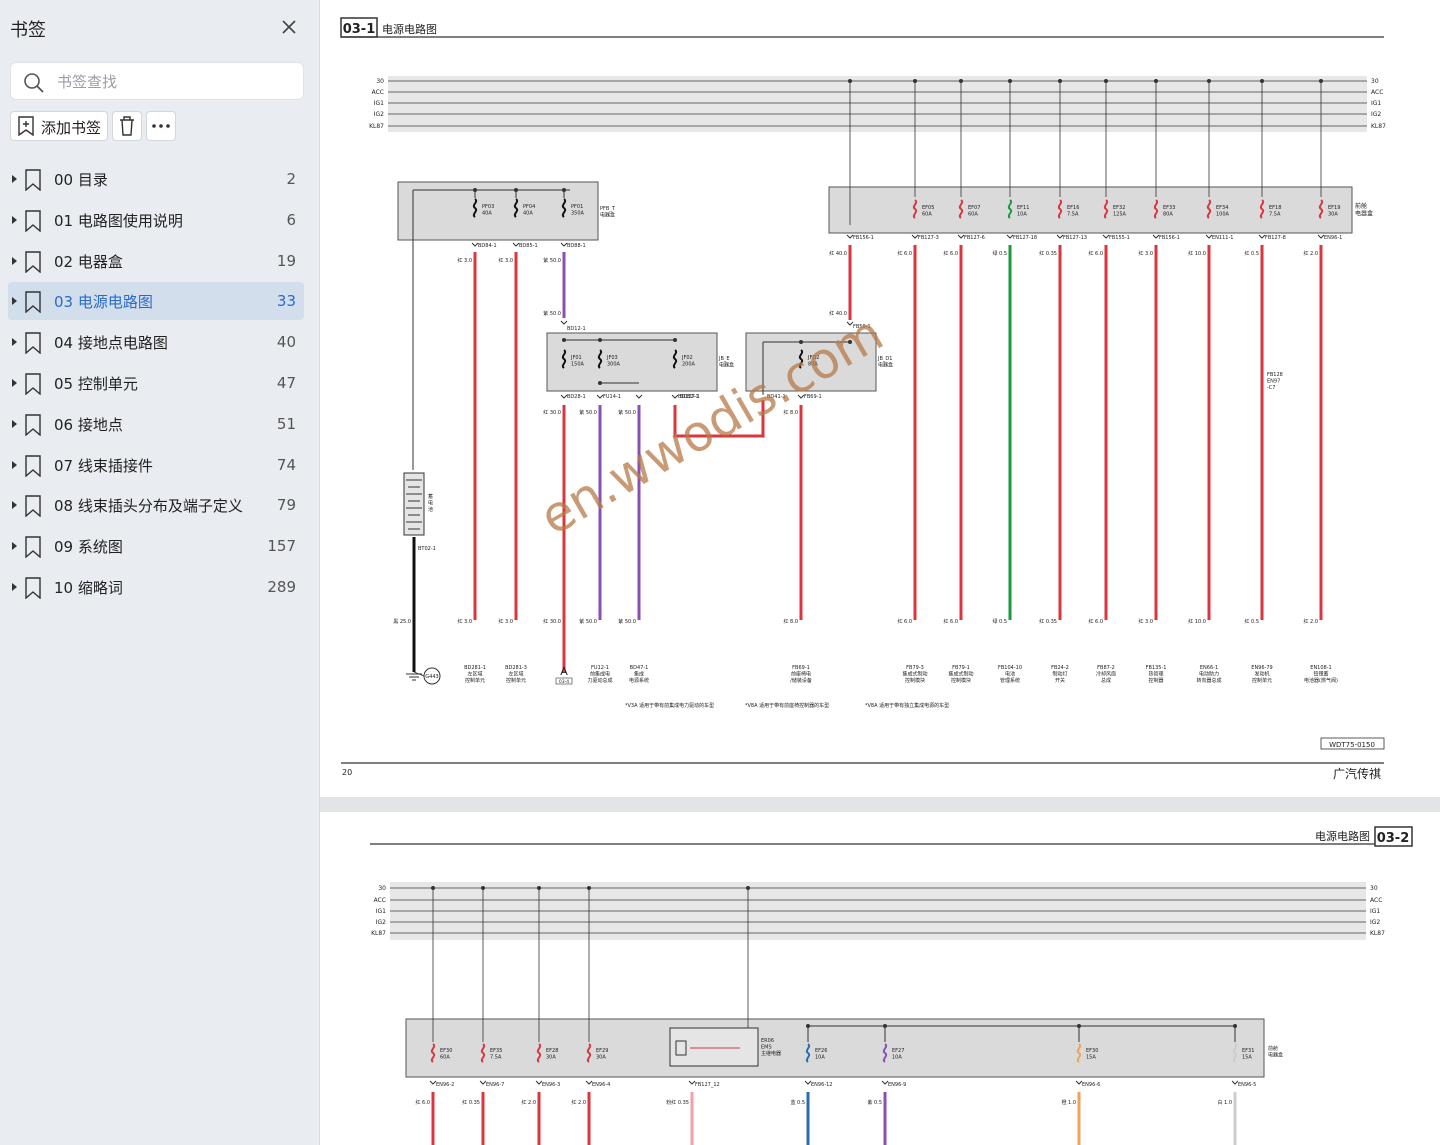  What do you see at coordinates (475, 668) in the screenshot?
I see `destination-label: BD281-1` at bounding box center [475, 668].